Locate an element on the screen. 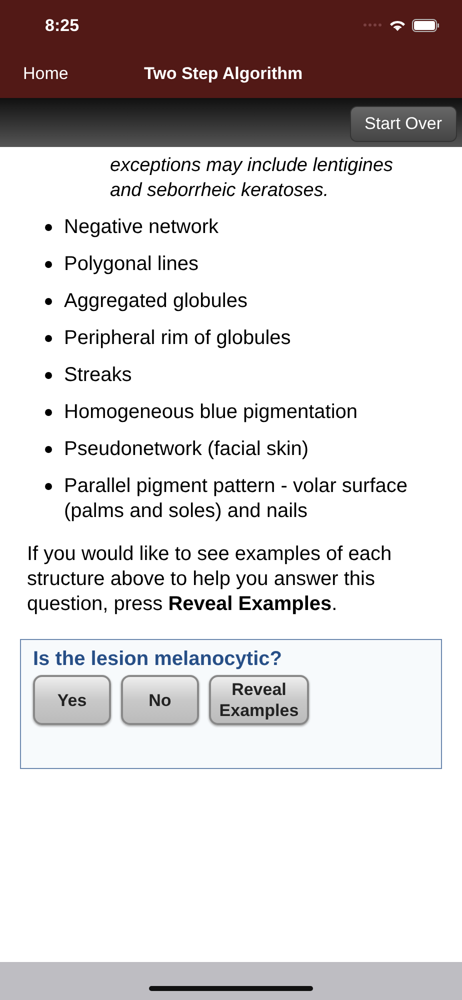 Image resolution: width=462 pixels, height=1000 pixels. battery-icon is located at coordinates (426, 25).